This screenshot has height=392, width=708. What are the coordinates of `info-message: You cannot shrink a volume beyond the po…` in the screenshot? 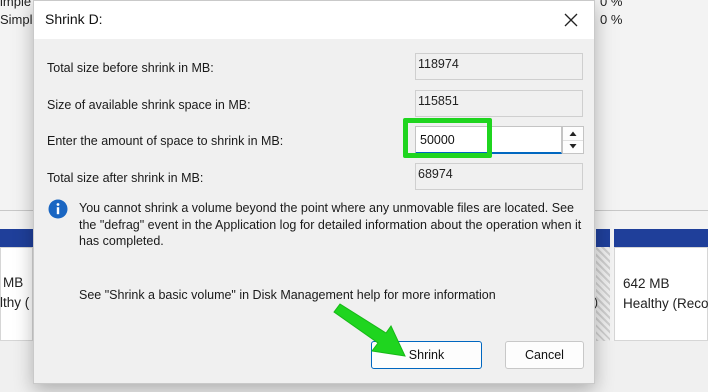 It's located at (330, 224).